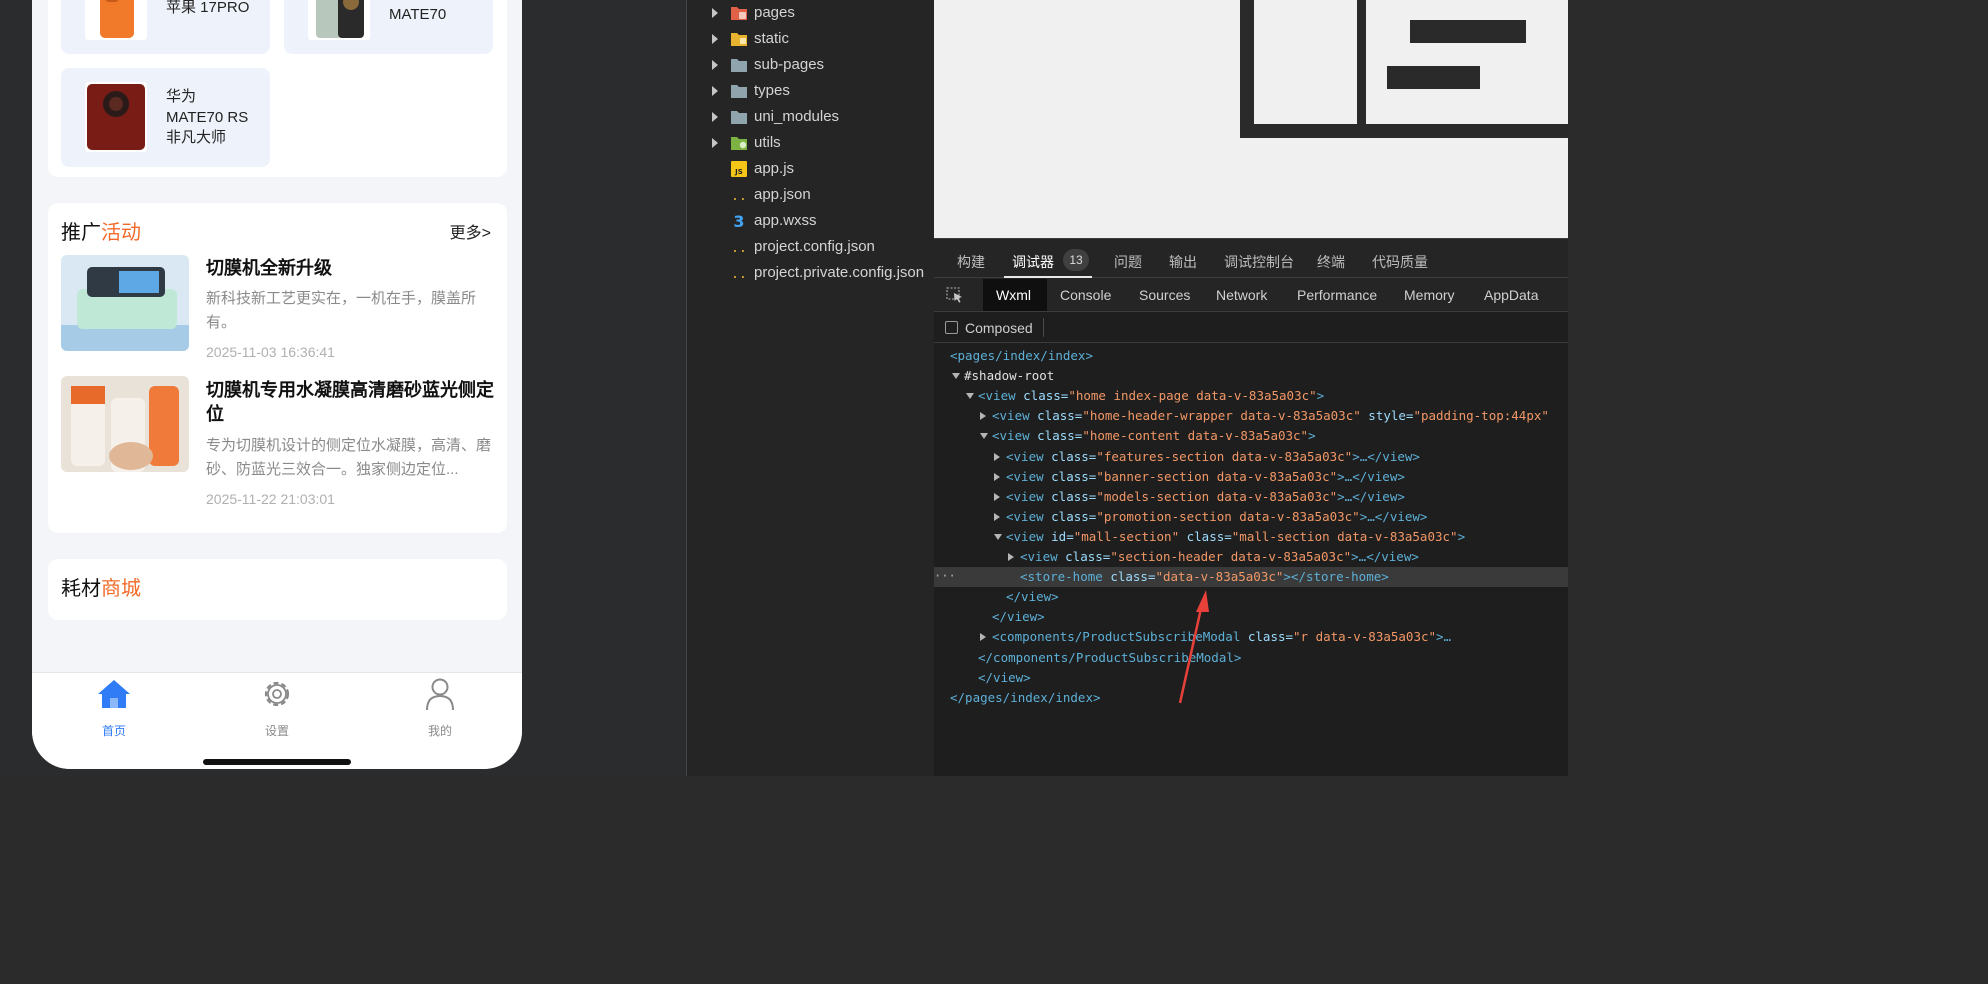 The image size is (1988, 984). I want to click on tree-node-code: </view>, so click(1032, 597).